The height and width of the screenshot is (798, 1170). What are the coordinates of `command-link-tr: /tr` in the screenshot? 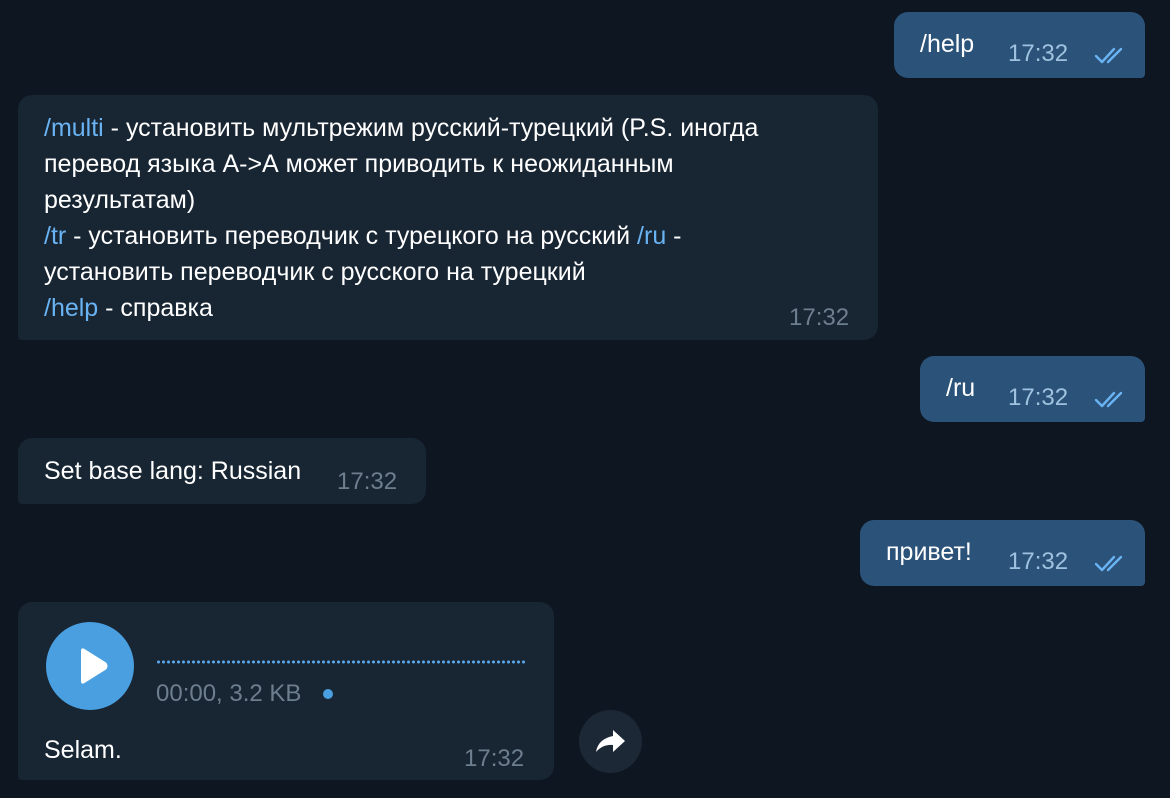 It's located at (55, 236).